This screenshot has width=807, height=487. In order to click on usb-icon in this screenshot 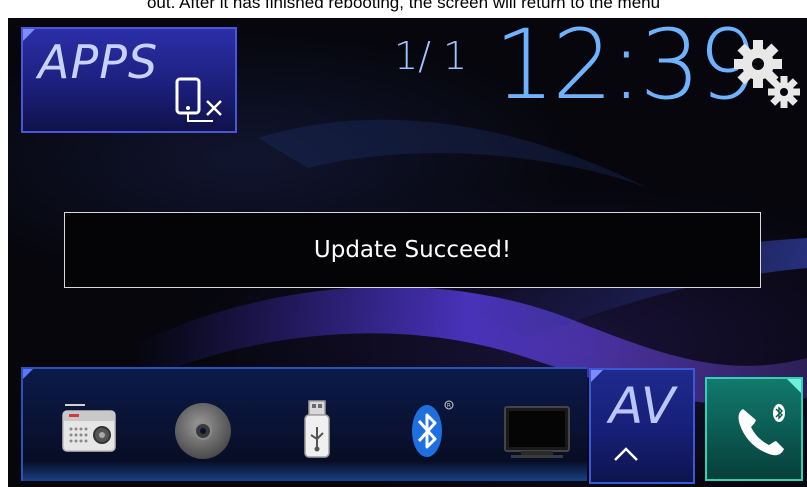, I will do `click(317, 429)`.